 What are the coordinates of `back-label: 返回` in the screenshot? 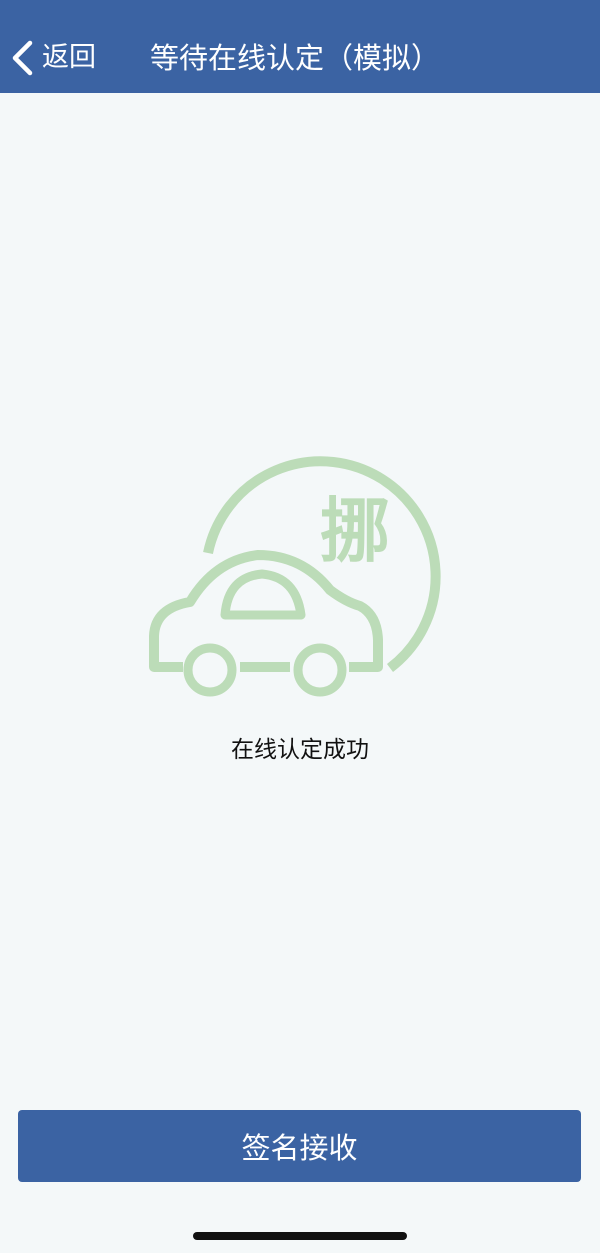 It's located at (69, 57).